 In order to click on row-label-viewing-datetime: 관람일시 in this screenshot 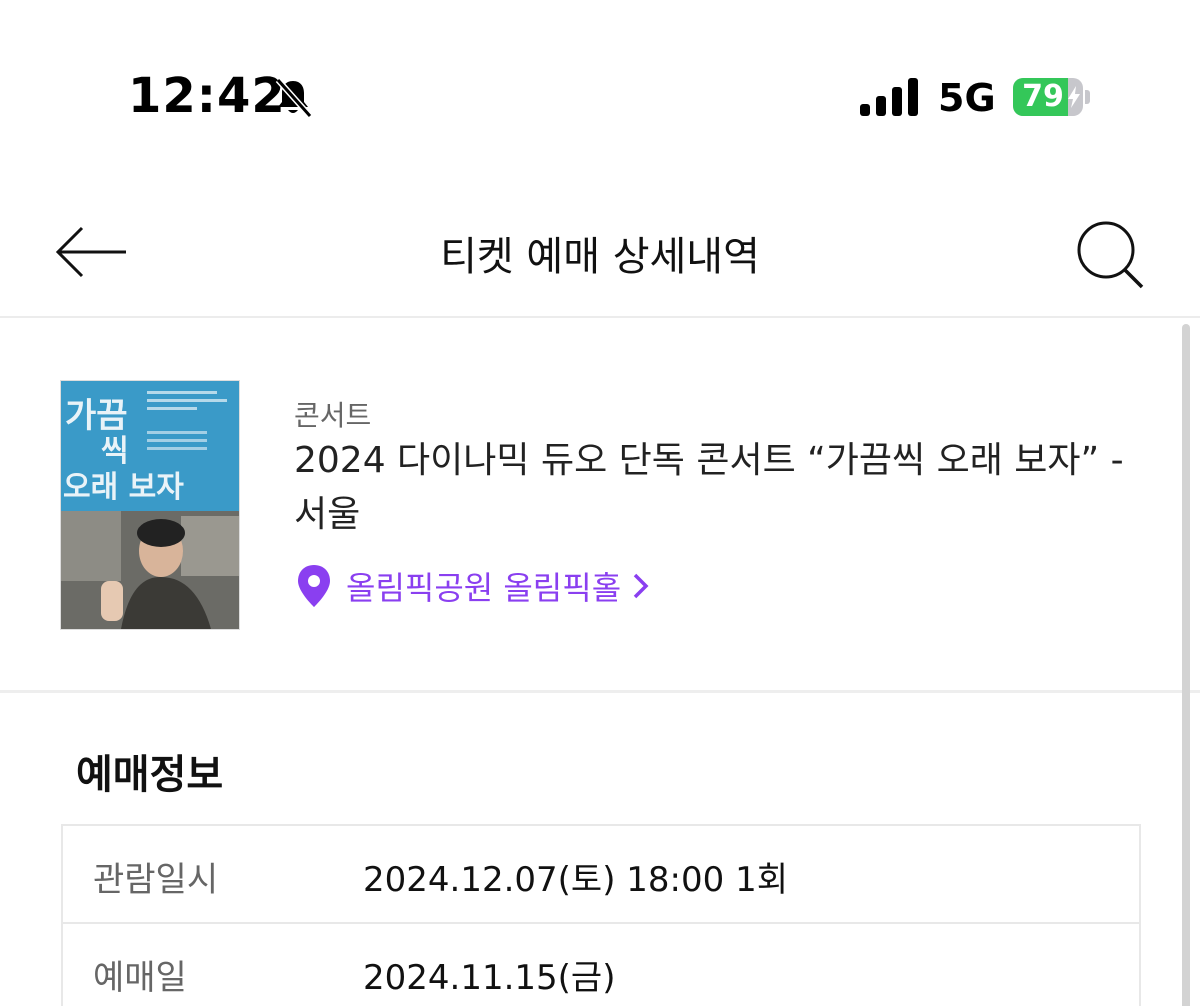, I will do `click(156, 880)`.